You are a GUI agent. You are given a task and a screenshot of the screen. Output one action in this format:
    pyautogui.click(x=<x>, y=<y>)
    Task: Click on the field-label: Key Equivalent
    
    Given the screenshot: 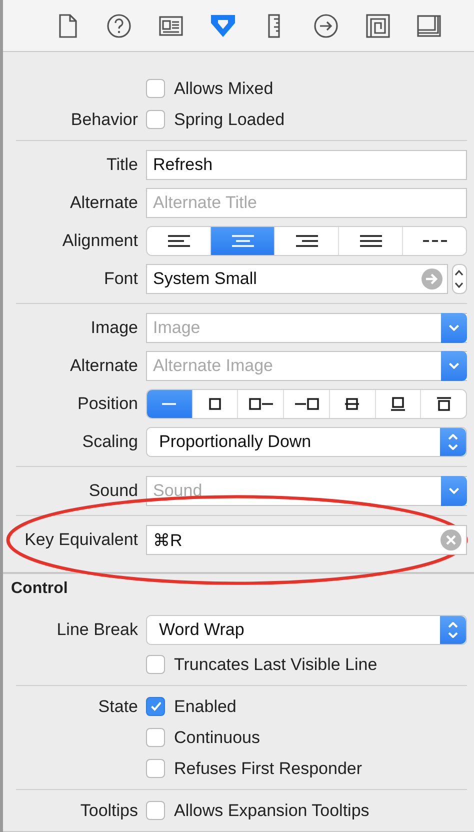 What is the action you would take?
    pyautogui.click(x=81, y=539)
    